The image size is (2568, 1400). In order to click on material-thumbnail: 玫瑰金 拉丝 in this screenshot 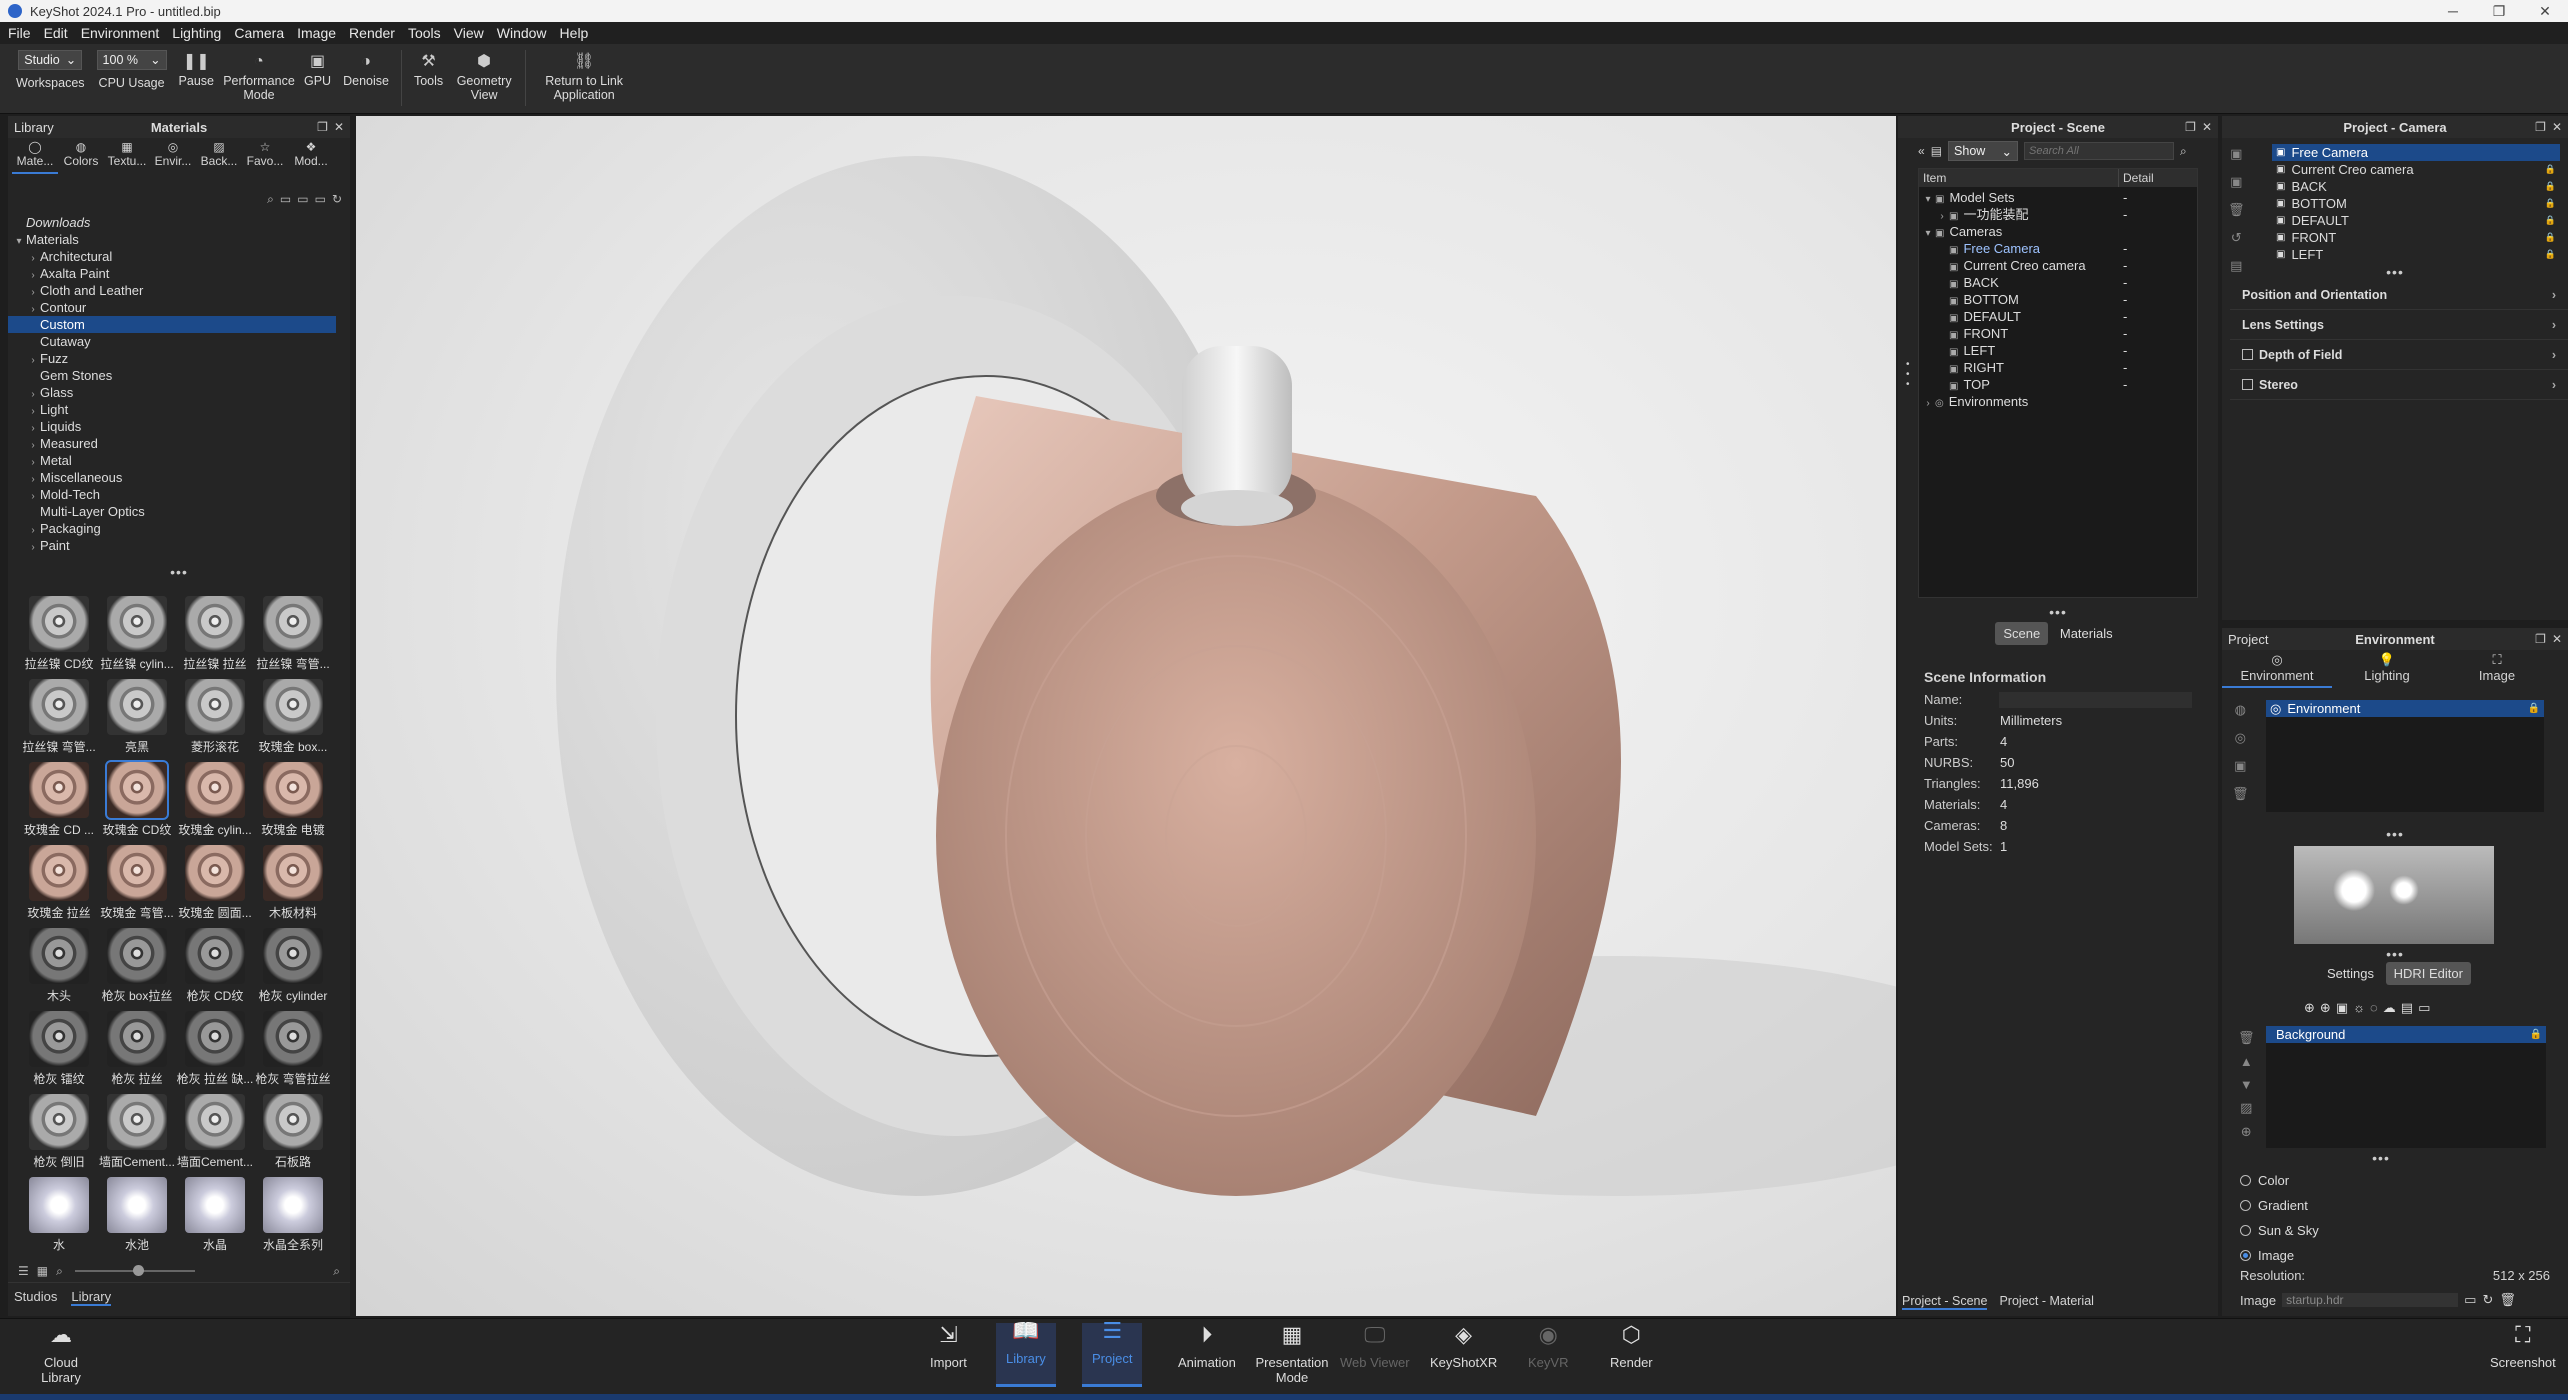, I will do `click(59, 883)`.